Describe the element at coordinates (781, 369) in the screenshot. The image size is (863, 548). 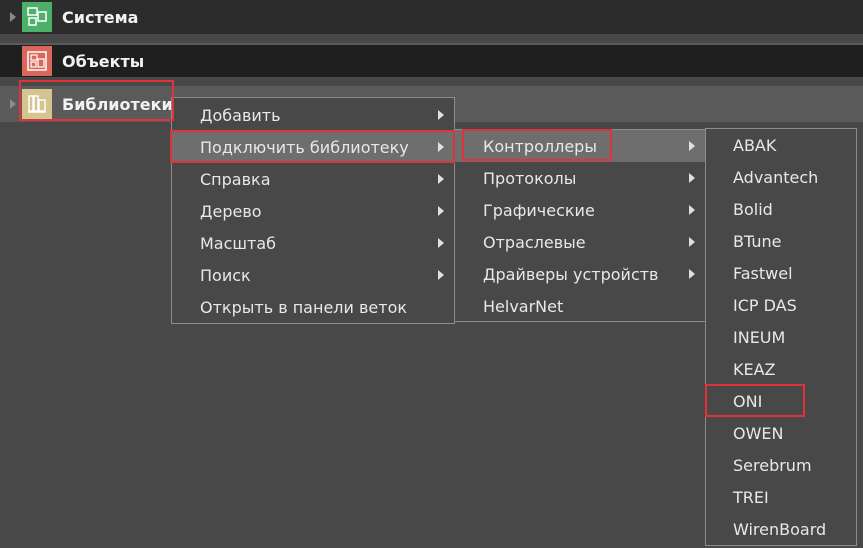
I see `menu-item-keaz: KEAZ` at that location.